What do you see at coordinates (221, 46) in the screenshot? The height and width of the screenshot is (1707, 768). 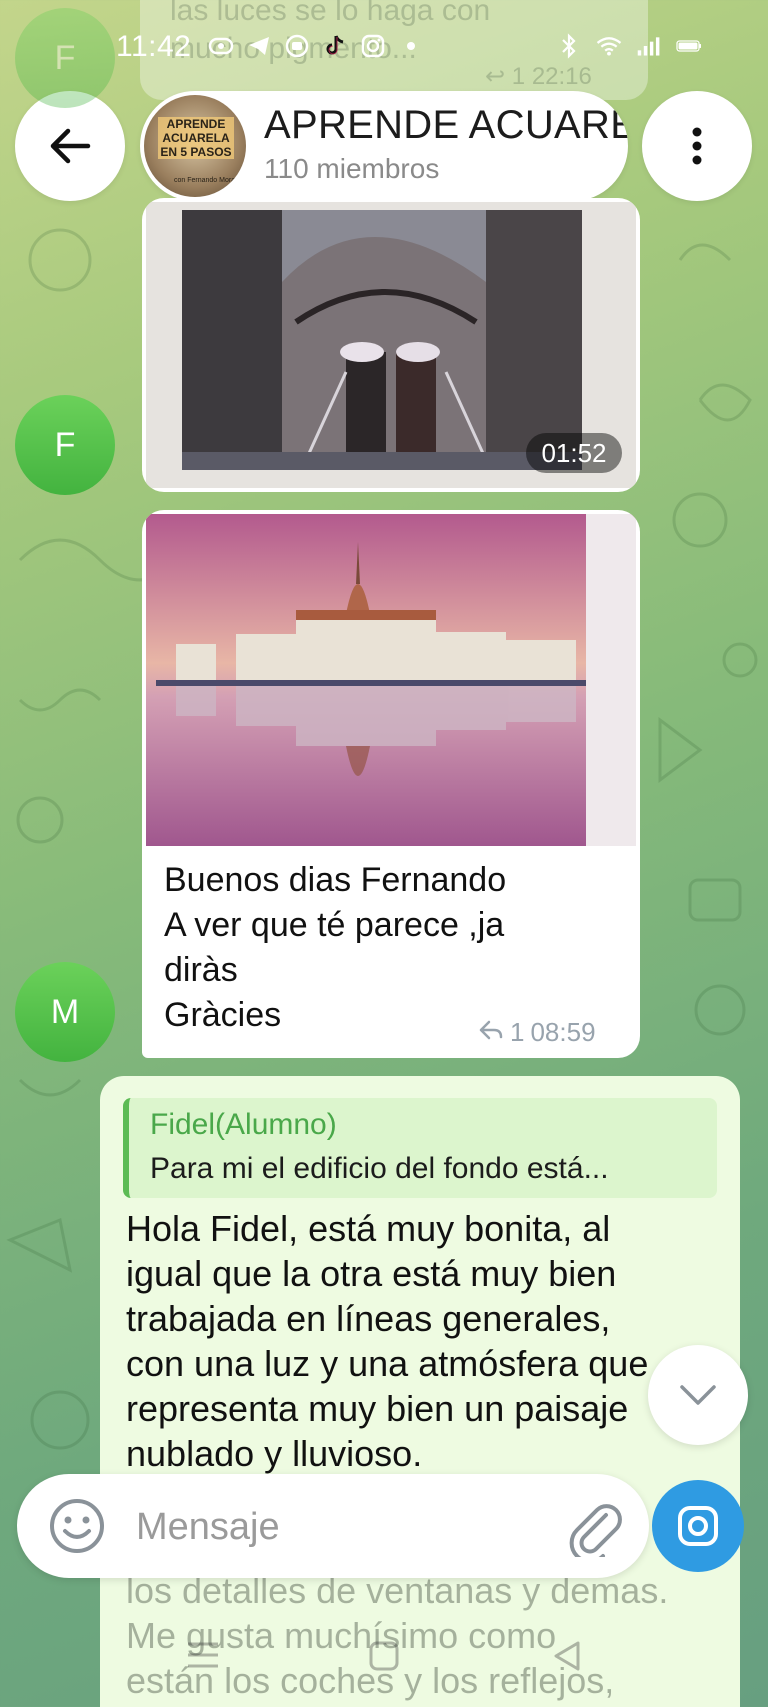 I see `link-icon` at bounding box center [221, 46].